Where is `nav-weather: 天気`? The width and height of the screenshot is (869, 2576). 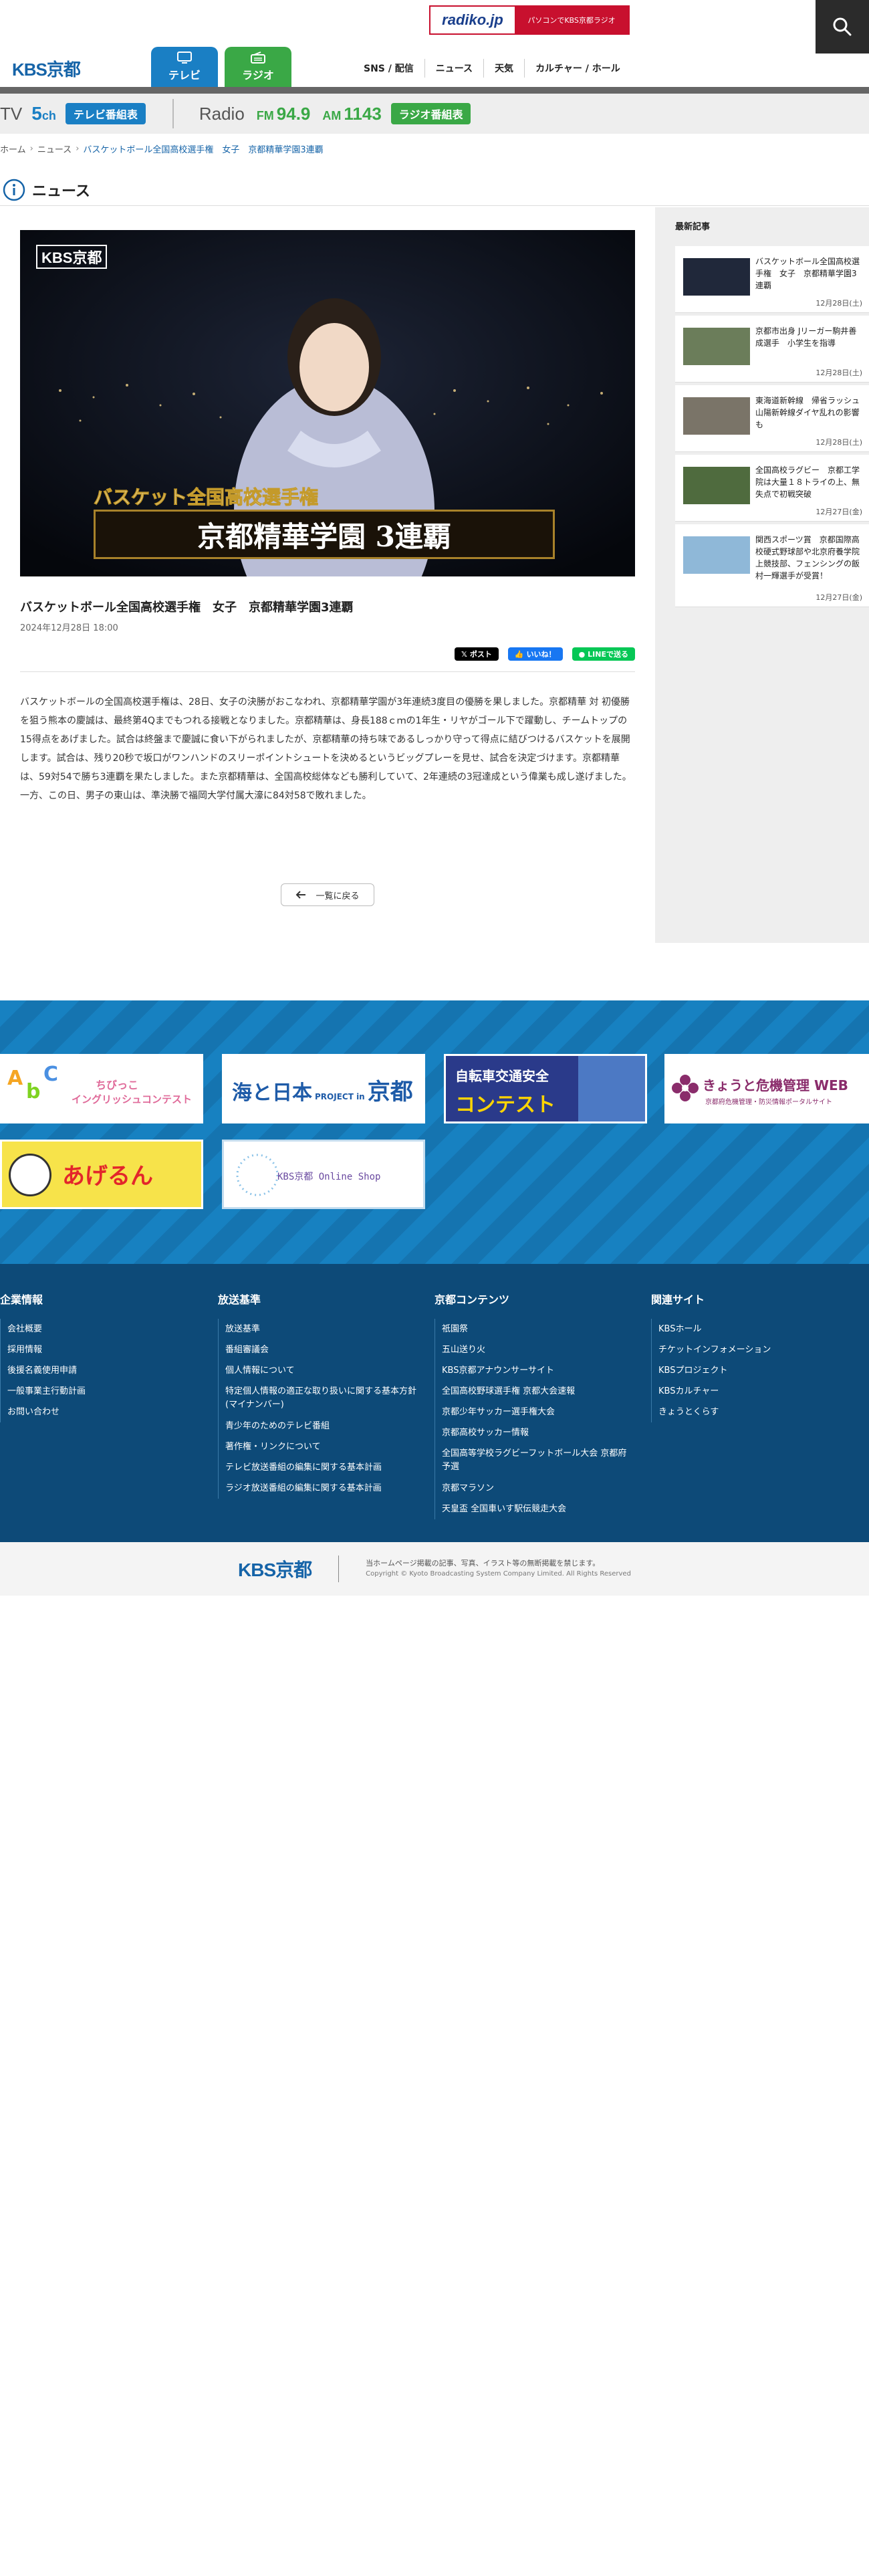 nav-weather: 天気 is located at coordinates (504, 68).